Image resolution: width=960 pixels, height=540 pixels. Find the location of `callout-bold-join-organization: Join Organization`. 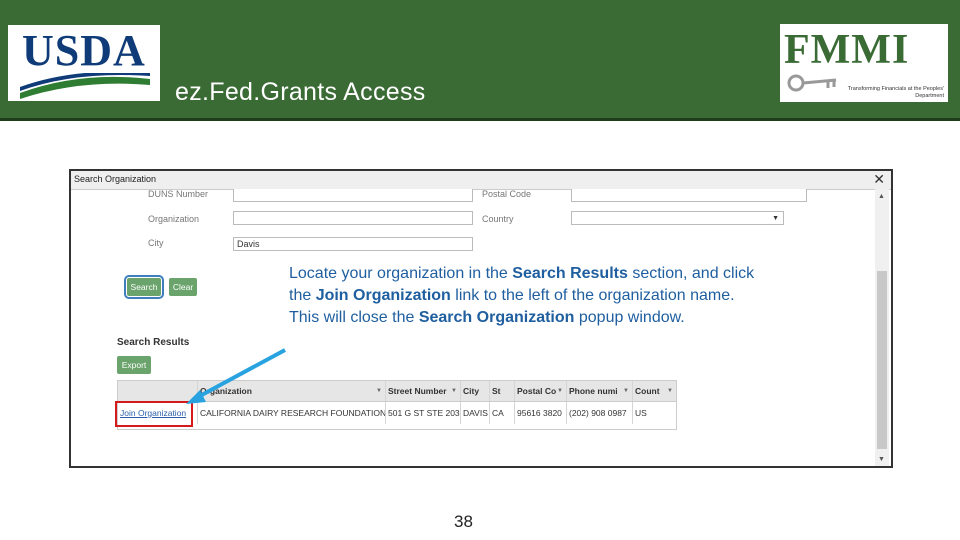

callout-bold-join-organization: Join Organization is located at coordinates (383, 295).